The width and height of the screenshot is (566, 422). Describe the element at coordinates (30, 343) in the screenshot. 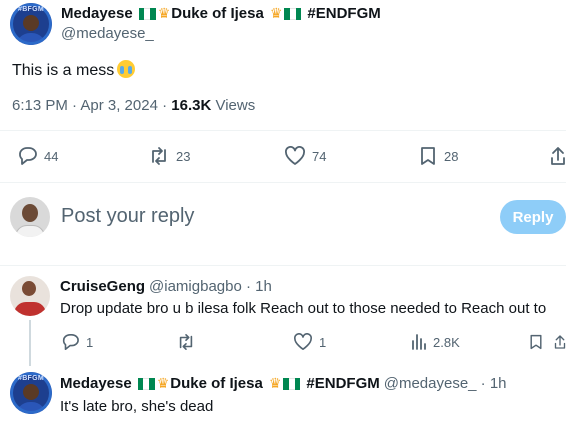

I see `thread-line` at that location.